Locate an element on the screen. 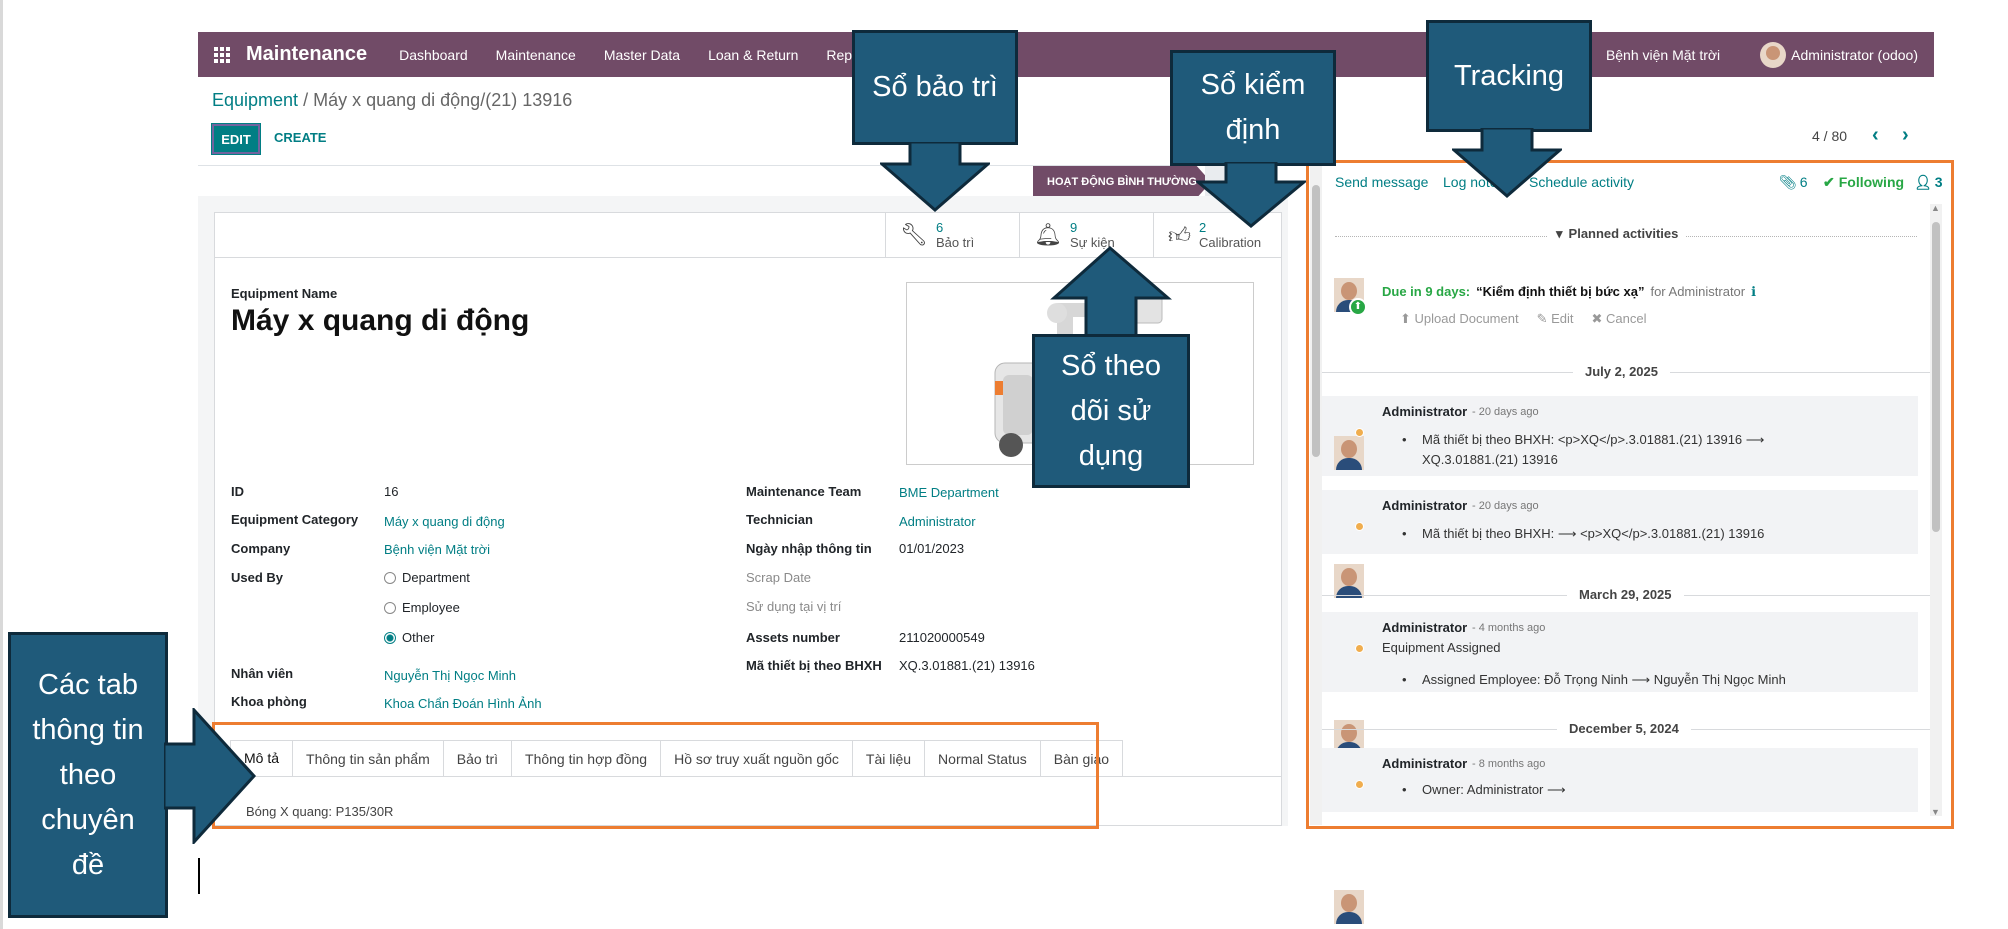 Image resolution: width=2008 pixels, height=929 pixels. activity-edit-label: Edit is located at coordinates (1562, 318).